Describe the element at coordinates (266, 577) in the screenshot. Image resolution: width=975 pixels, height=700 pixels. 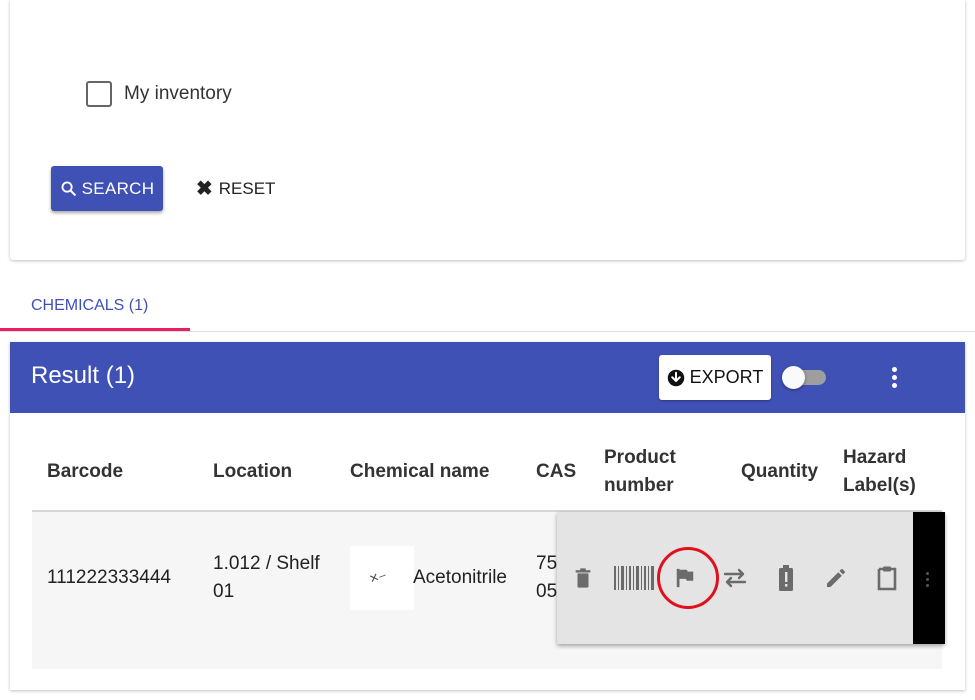
I see `cell-location: 1.012 / Shelf 01` at that location.